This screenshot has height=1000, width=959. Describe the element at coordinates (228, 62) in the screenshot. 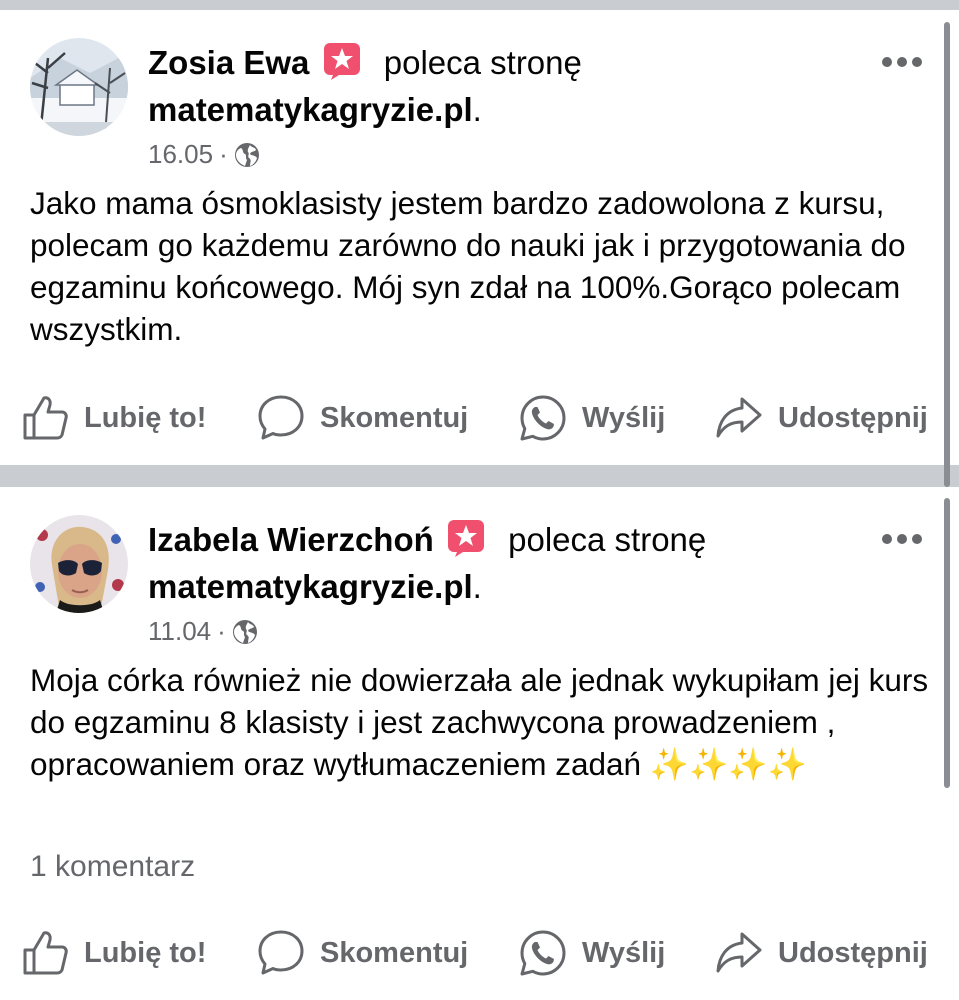

I see `author-name: Zosia Ewa` at that location.